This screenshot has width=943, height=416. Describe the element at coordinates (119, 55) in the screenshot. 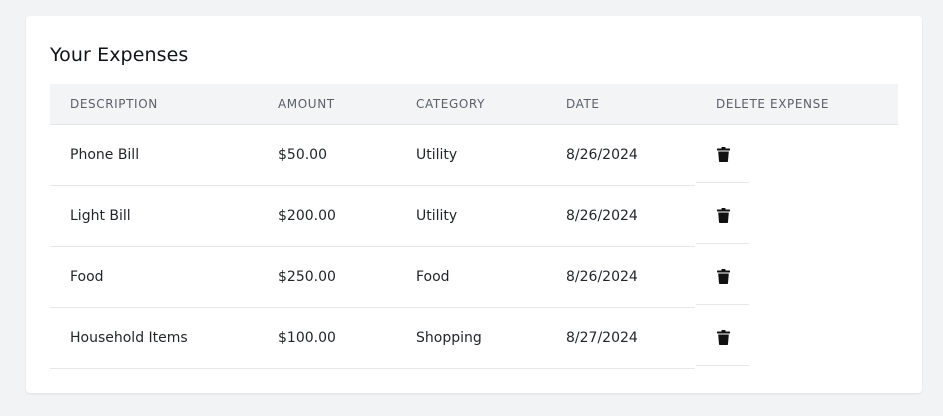

I see `page-title: Your Expenses` at that location.